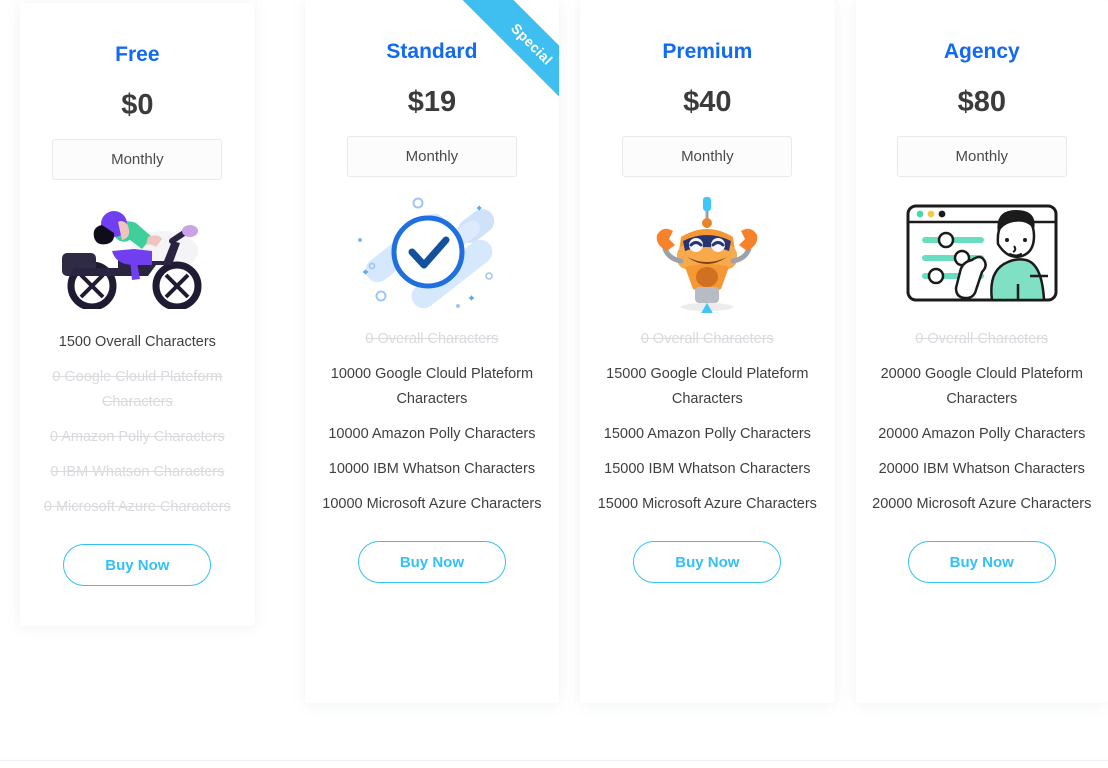 The height and width of the screenshot is (768, 1108). What do you see at coordinates (707, 386) in the screenshot?
I see `feature-item: 15000 Google Clould Plateform Characters` at bounding box center [707, 386].